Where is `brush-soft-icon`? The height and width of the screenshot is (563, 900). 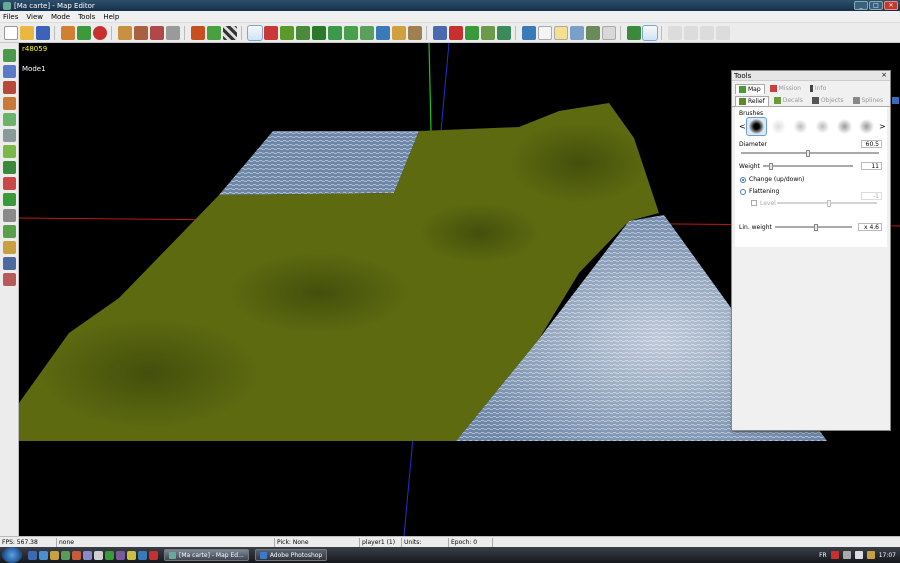
brush-soft-icon is located at coordinates (778, 126).